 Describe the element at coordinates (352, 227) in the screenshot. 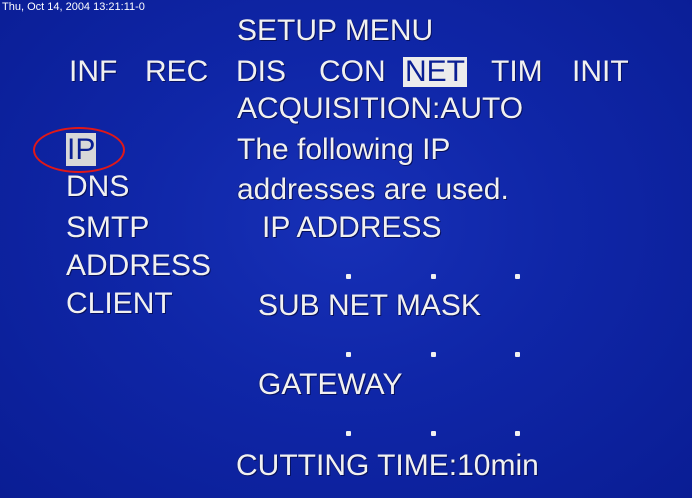

I see `ip-address-label: IP ADDRESS` at that location.